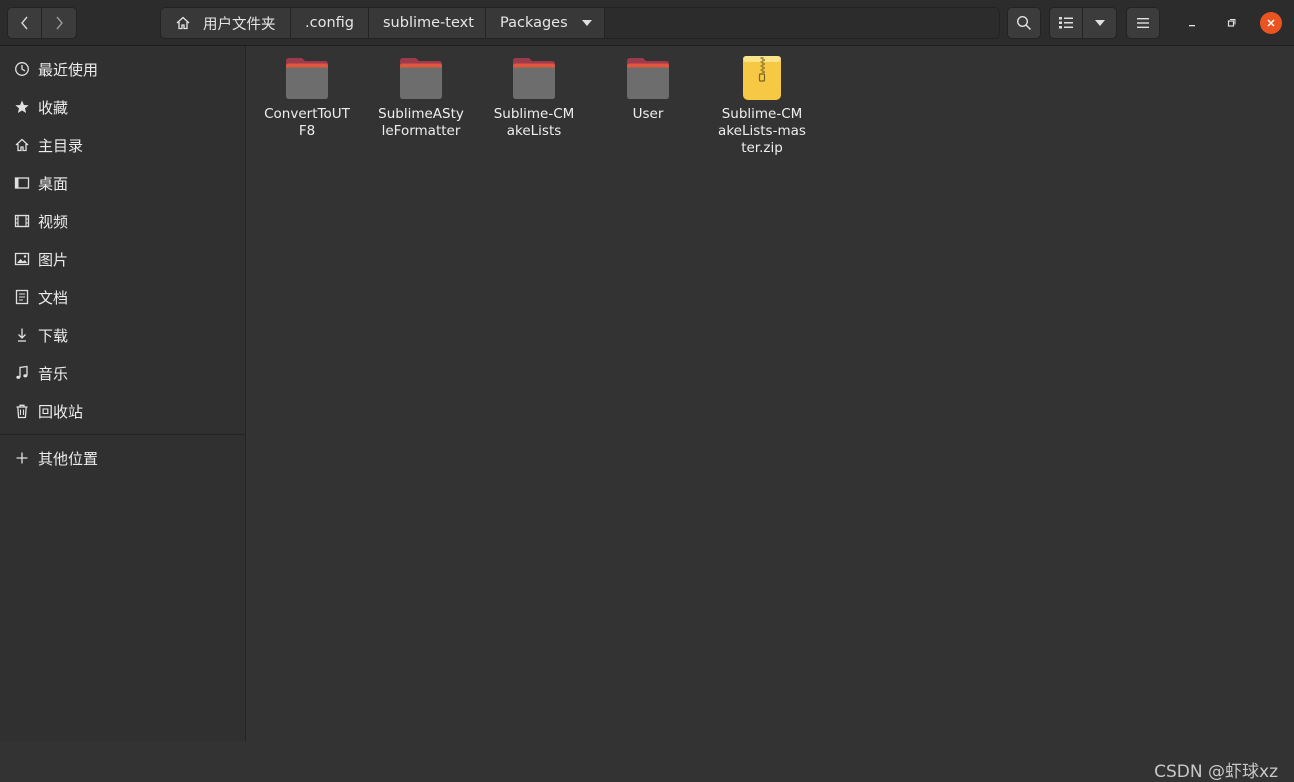  I want to click on download-icon, so click(22, 335).